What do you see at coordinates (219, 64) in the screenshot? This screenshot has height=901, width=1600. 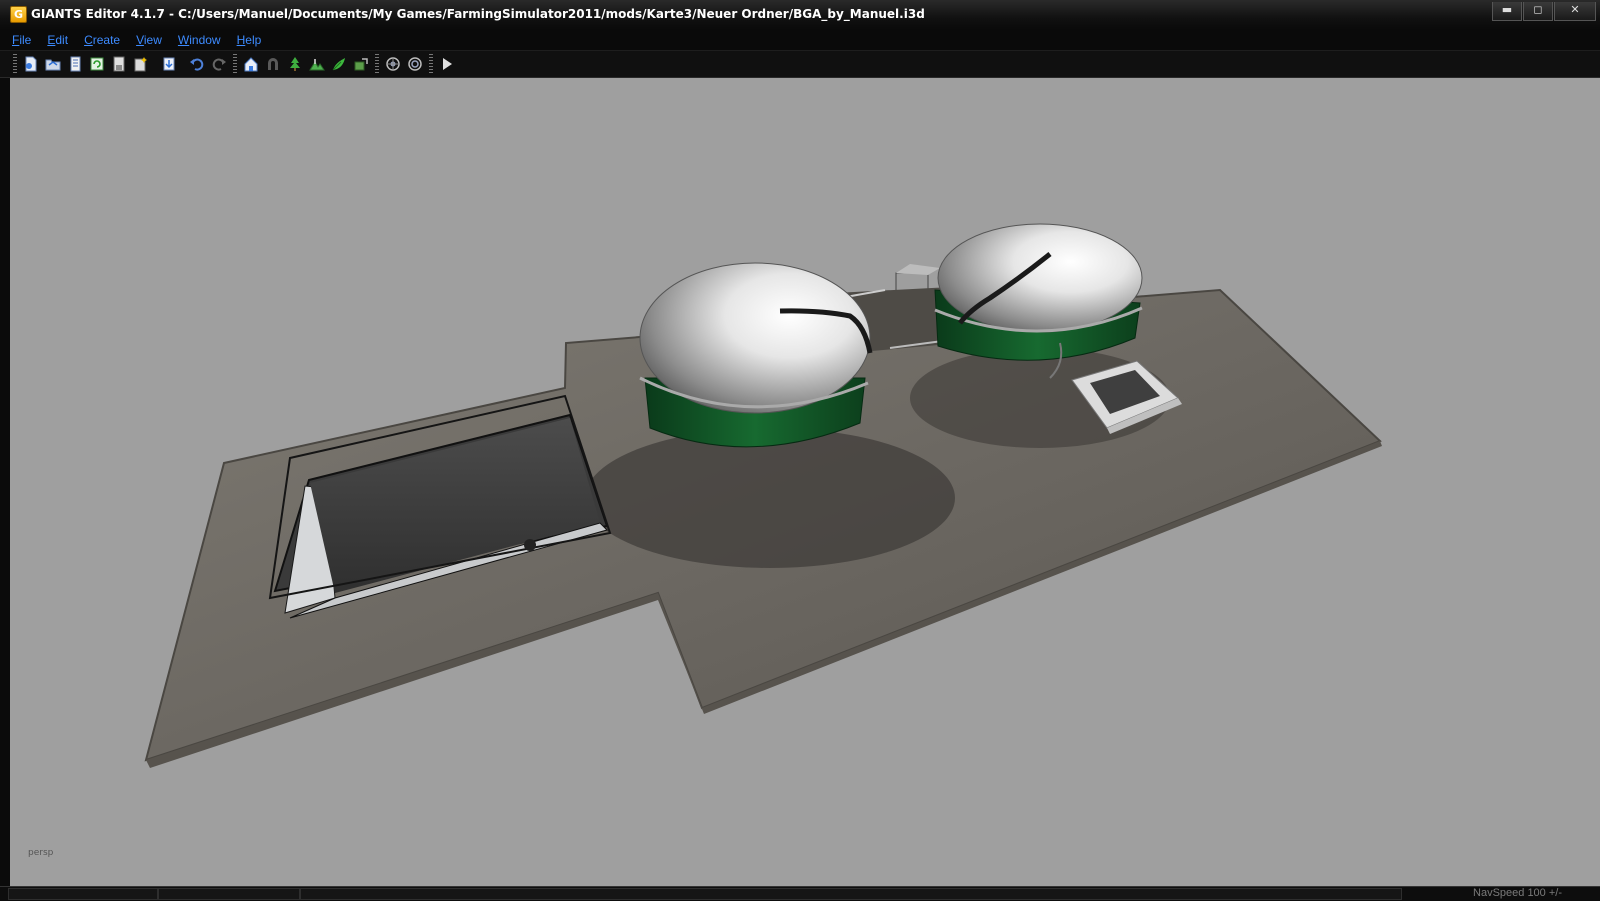 I see `redo-icon` at bounding box center [219, 64].